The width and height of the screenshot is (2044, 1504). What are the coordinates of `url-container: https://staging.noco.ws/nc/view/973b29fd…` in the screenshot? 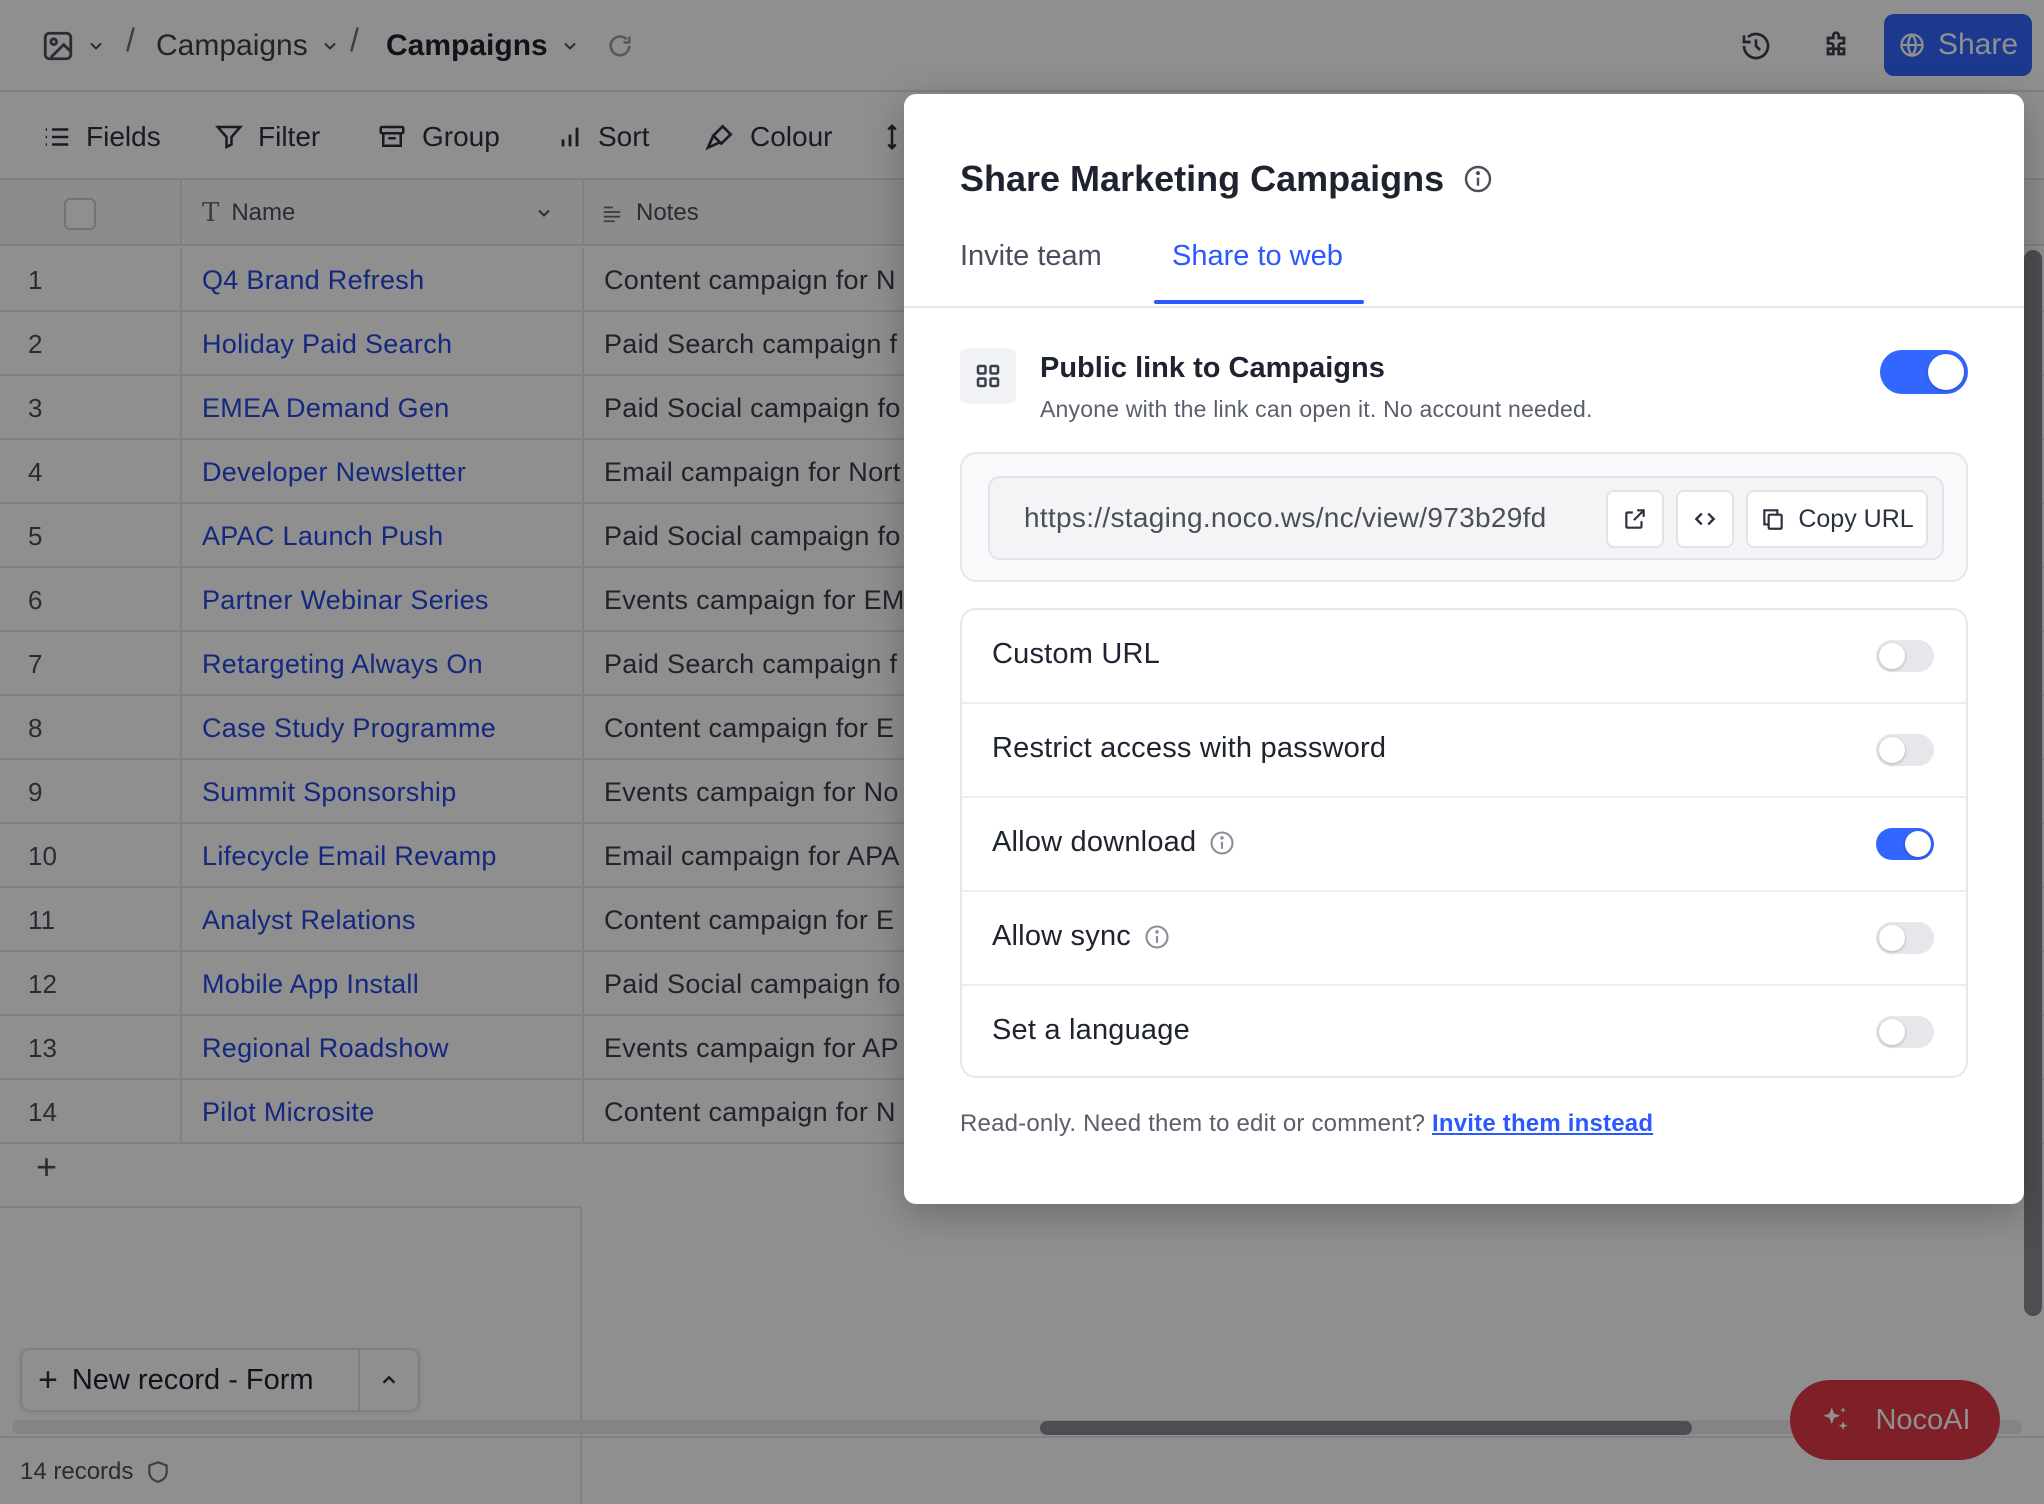 It's located at (1464, 517).